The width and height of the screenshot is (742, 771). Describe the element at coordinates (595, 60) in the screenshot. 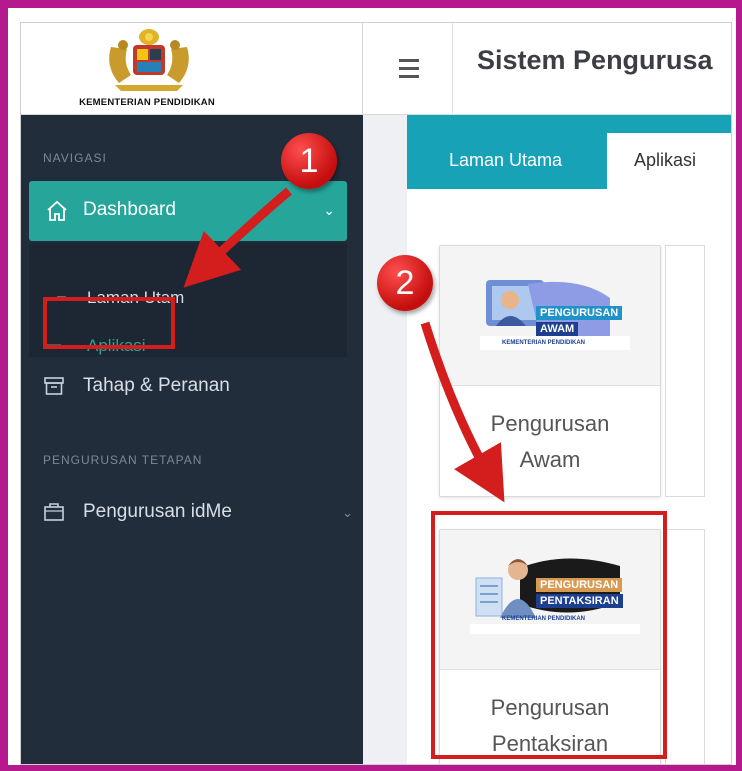

I see `page-title: Sistem Pengurusa` at that location.